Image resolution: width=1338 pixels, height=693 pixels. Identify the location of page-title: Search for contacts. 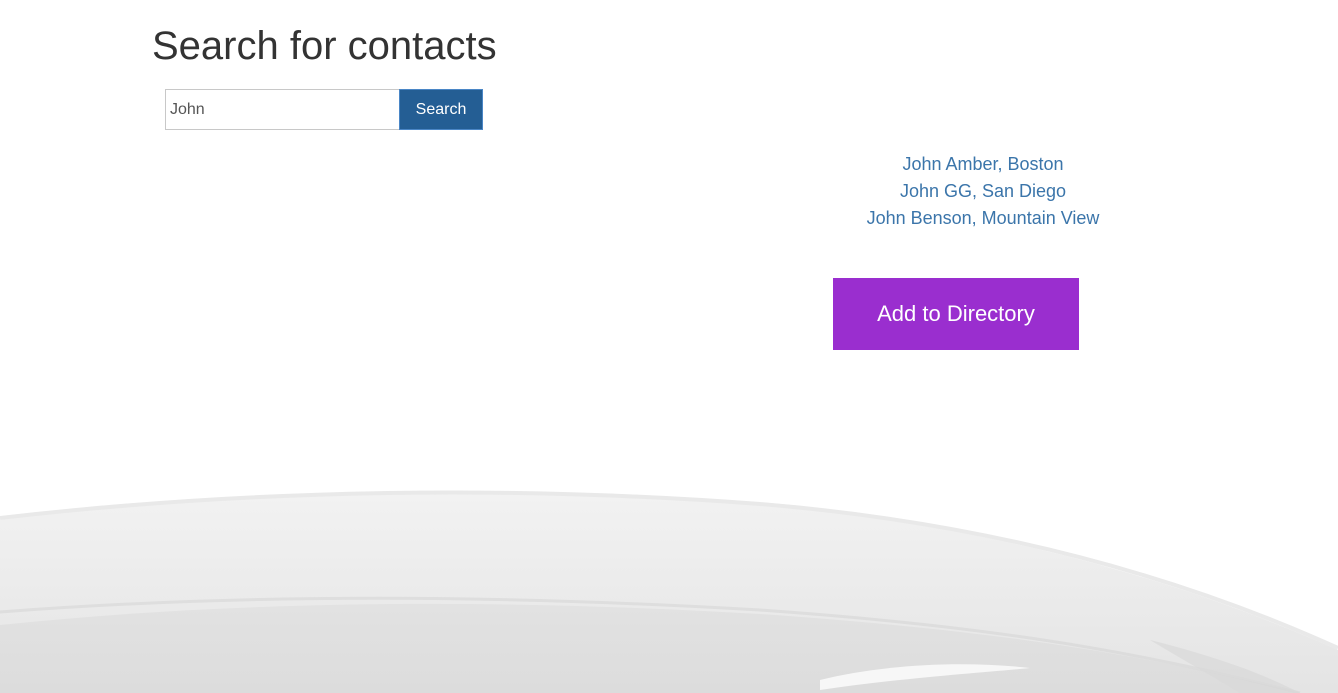
(324, 46).